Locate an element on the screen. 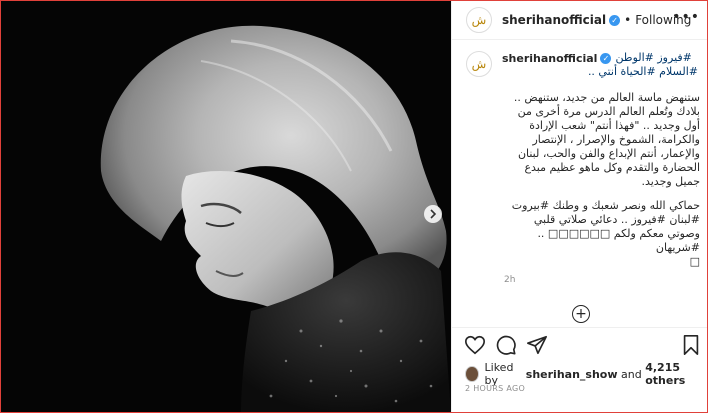  caption-line: #لبنان #فيروز .. دعائي صلاتي قلبي is located at coordinates (616, 219).